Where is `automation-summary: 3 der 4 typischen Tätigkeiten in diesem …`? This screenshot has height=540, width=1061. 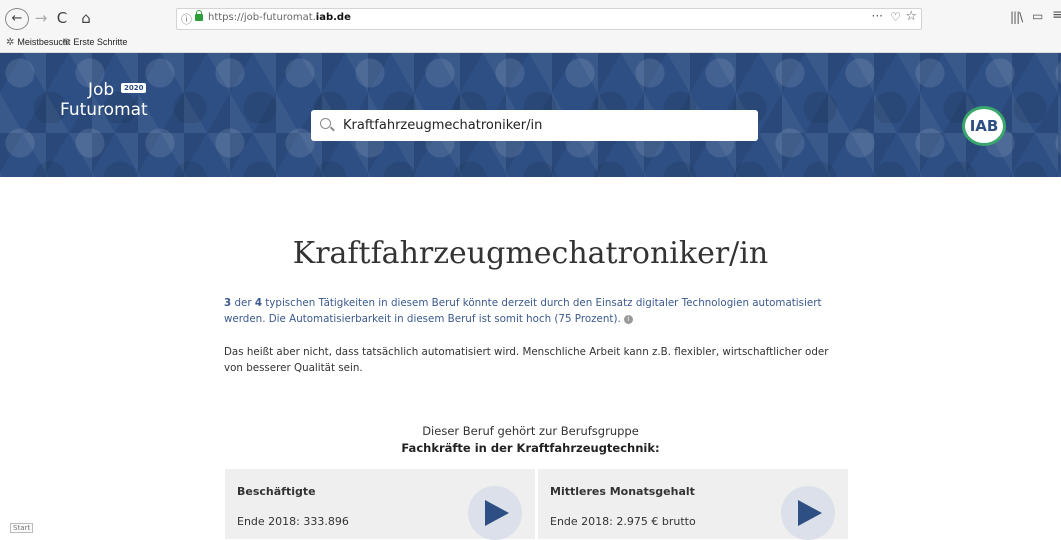
automation-summary: 3 der 4 typischen Tätigkeiten in diesem … is located at coordinates (534, 311).